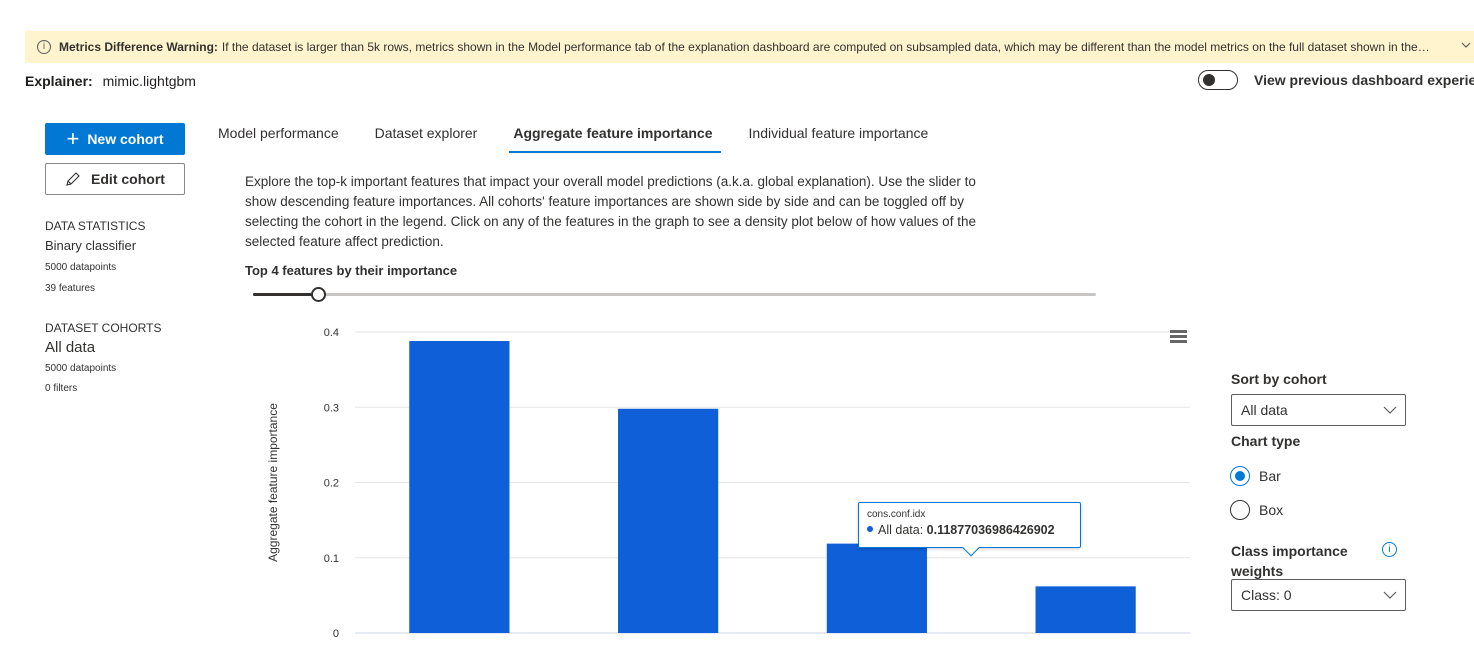 Image resolution: width=1474 pixels, height=663 pixels. I want to click on edit-cohort-button: Edit cohort, so click(115, 179).